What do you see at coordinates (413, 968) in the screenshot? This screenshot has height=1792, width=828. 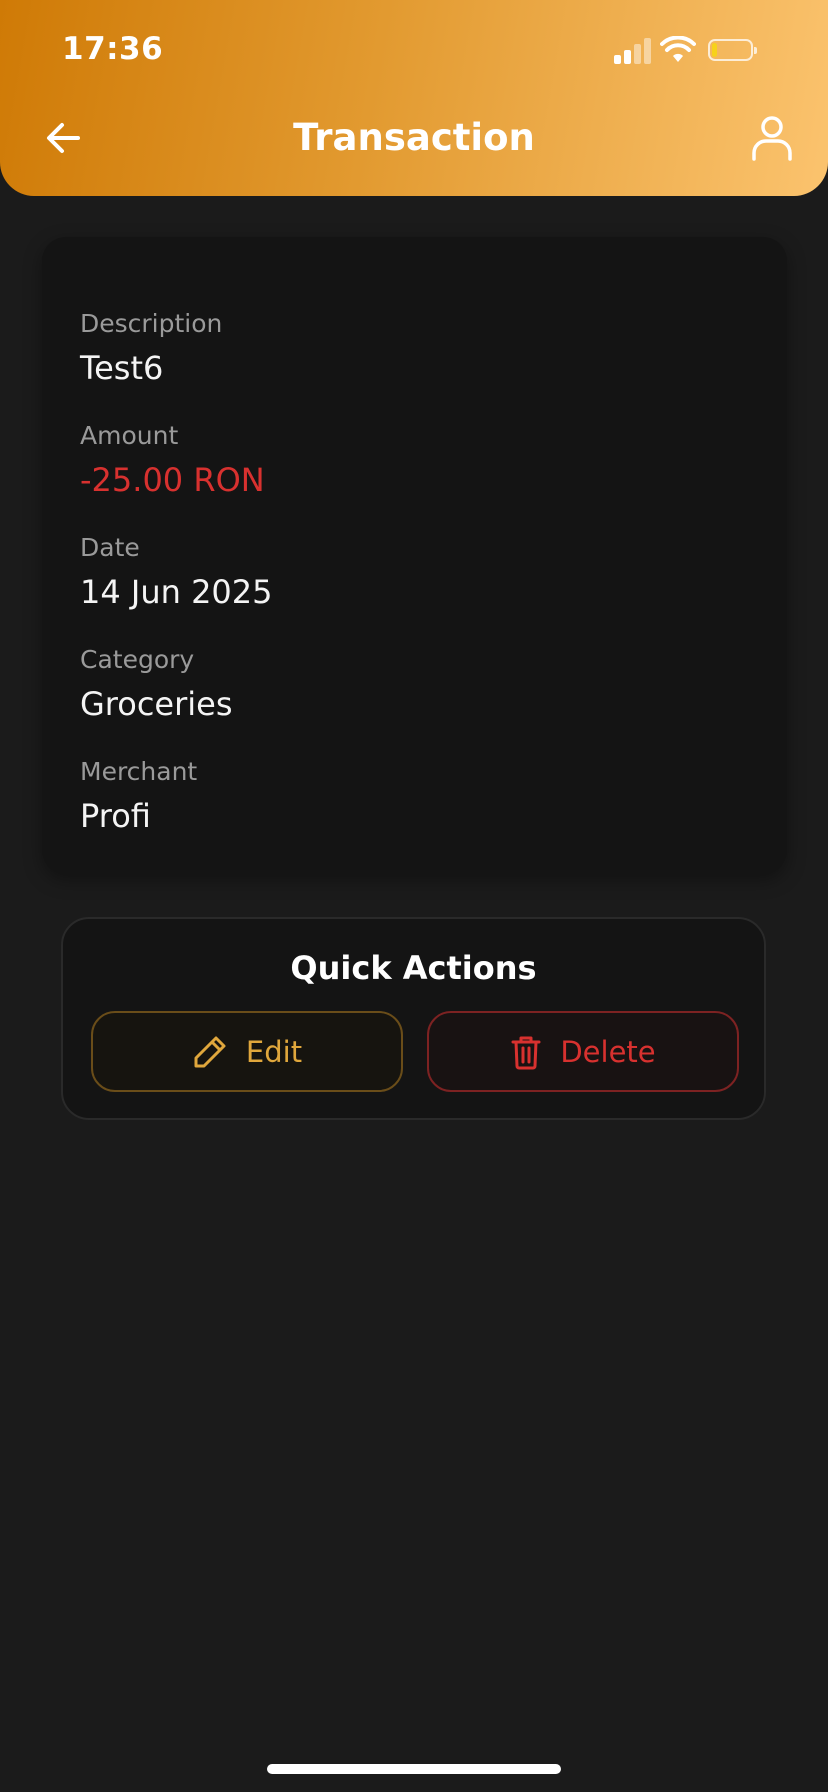 I see `quick-actions-title: Quick Actions` at bounding box center [413, 968].